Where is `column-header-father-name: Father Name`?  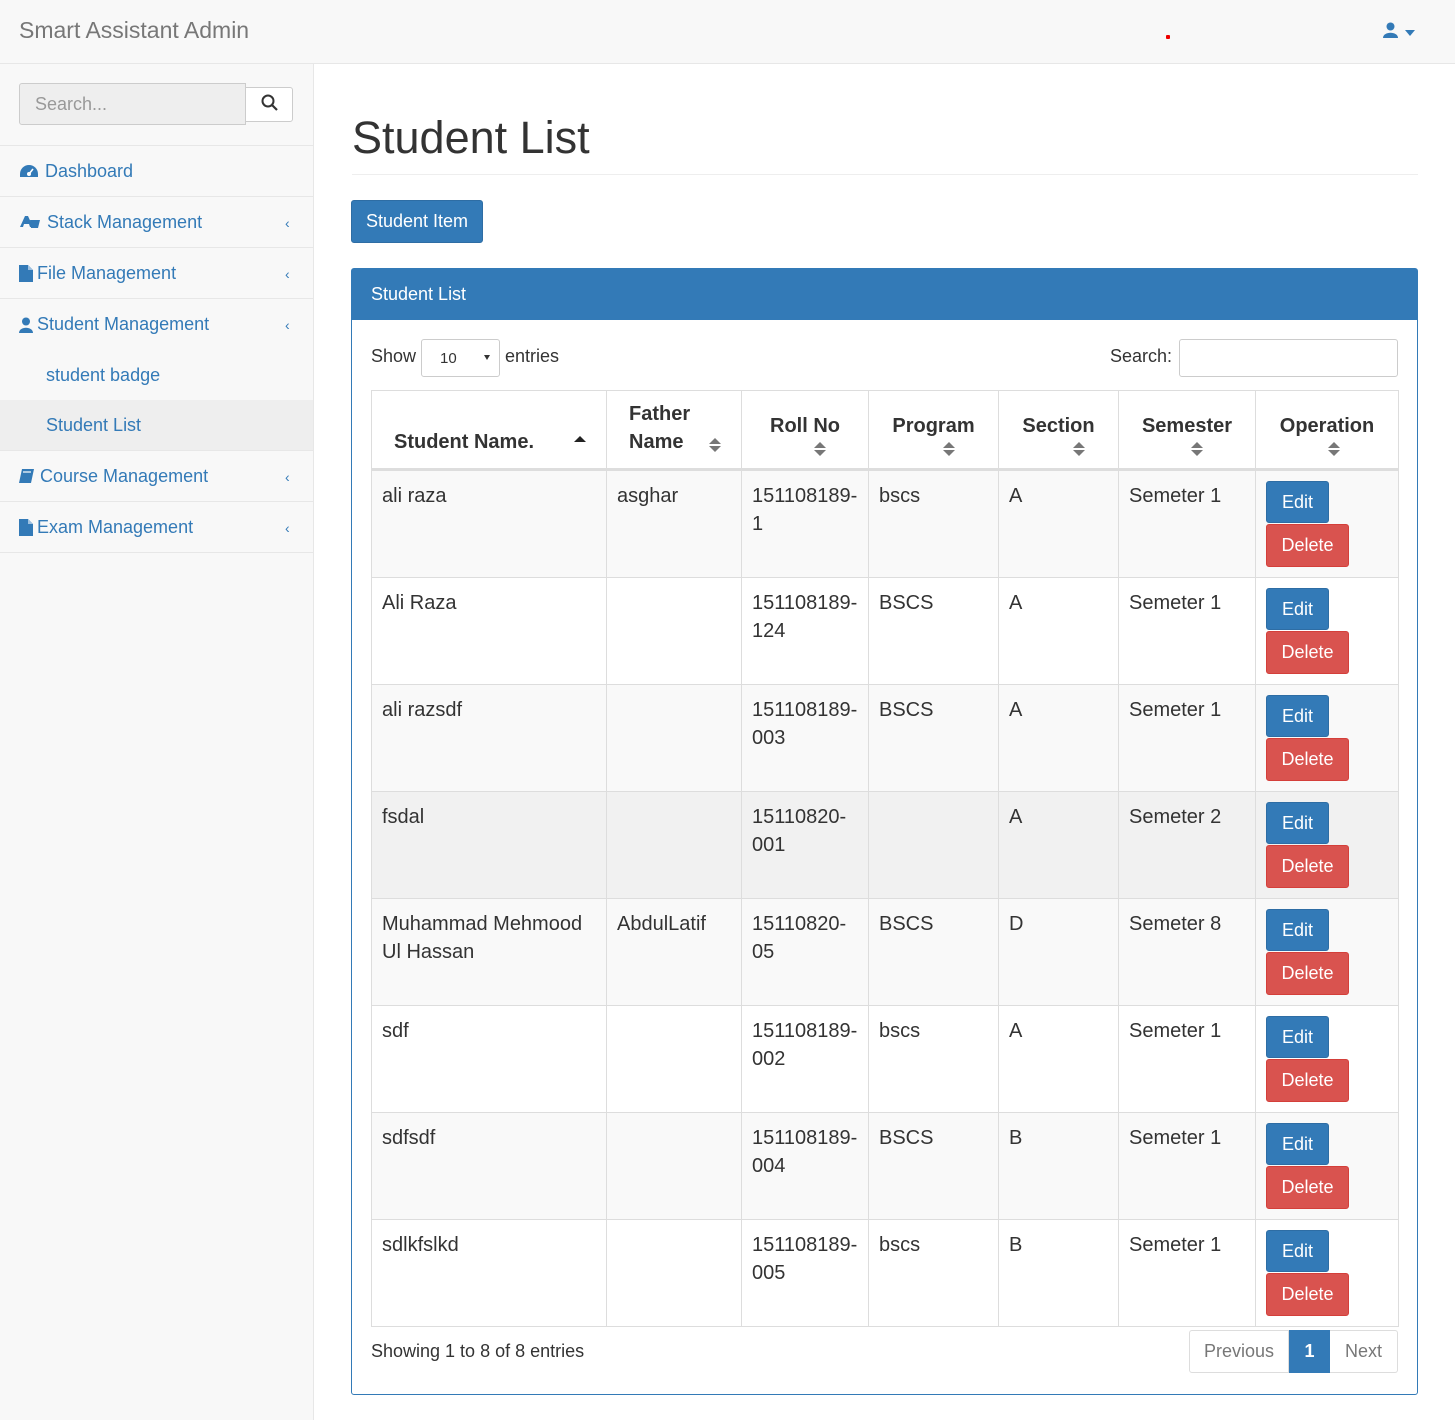
column-header-father-name: Father Name is located at coordinates (674, 430).